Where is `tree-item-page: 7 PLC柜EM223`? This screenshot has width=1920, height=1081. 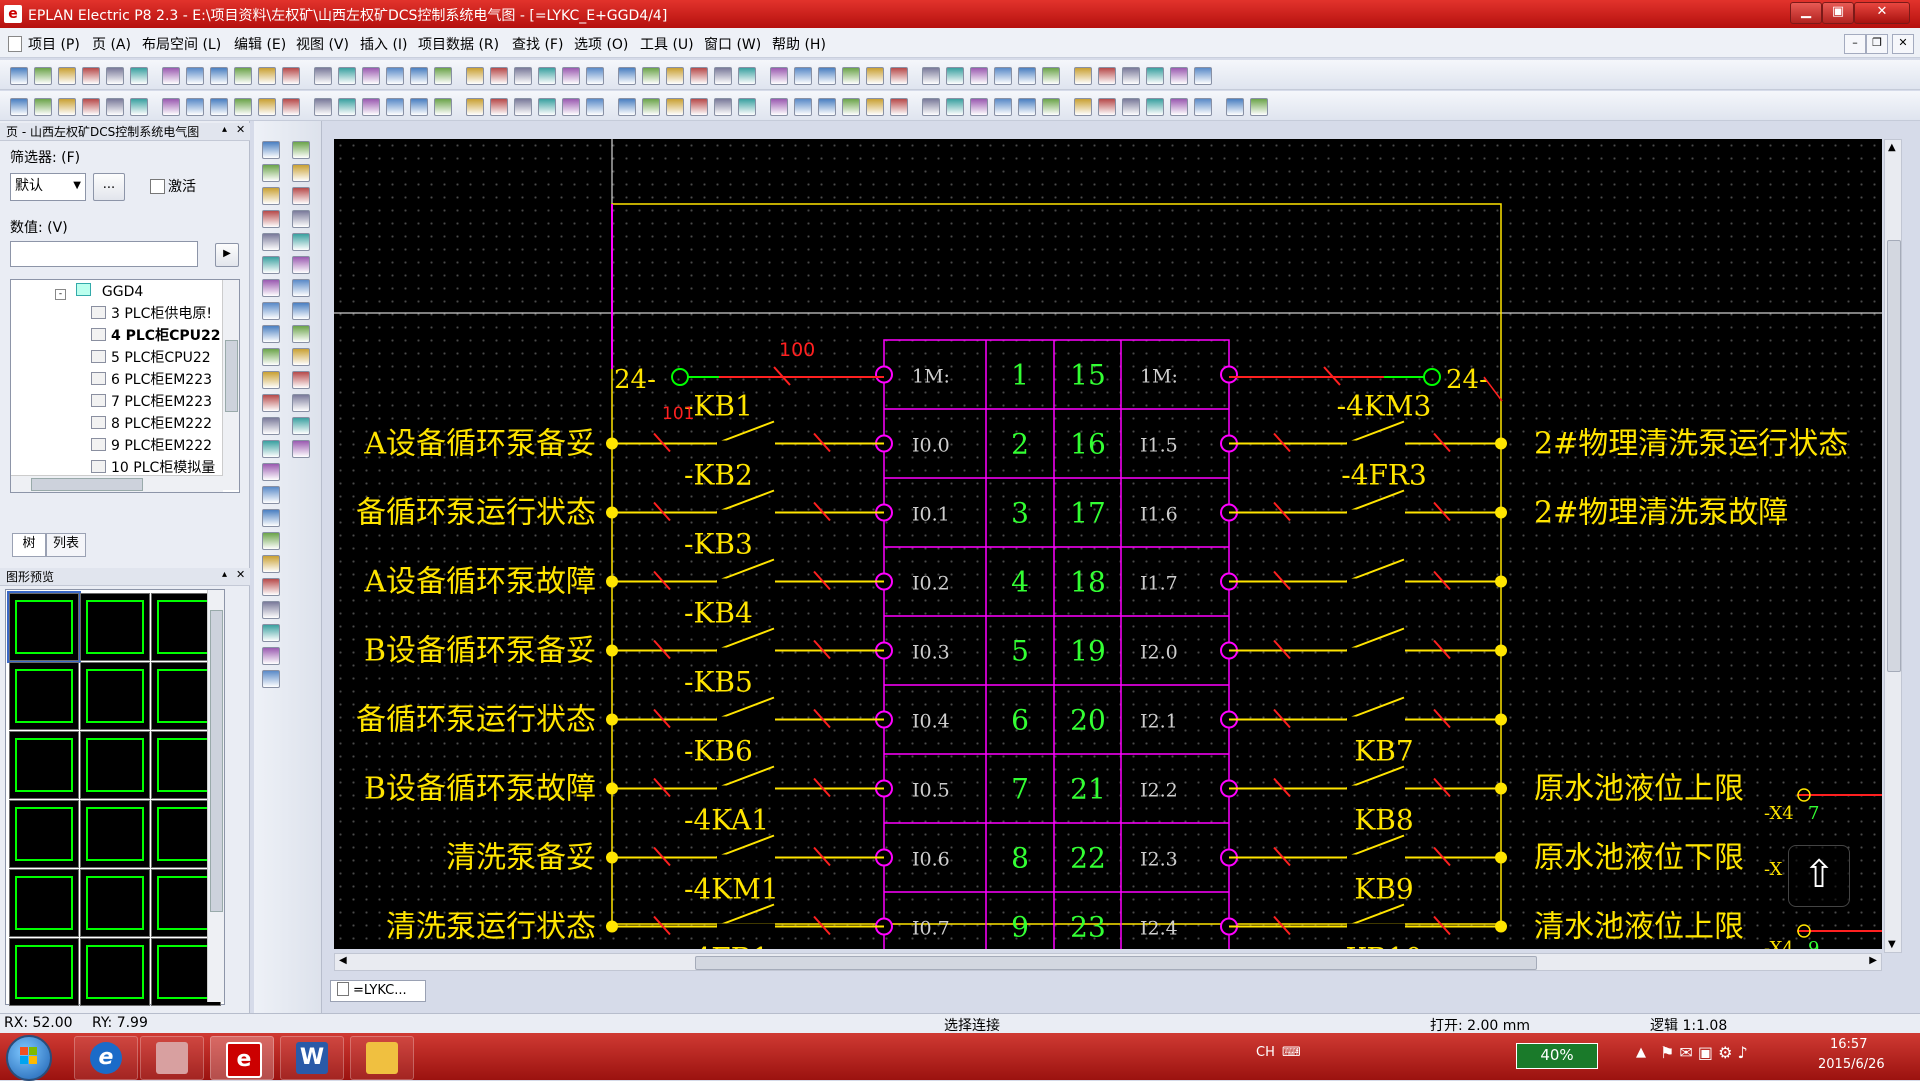 tree-item-page: 7 PLC柜EM223 is located at coordinates (151, 402).